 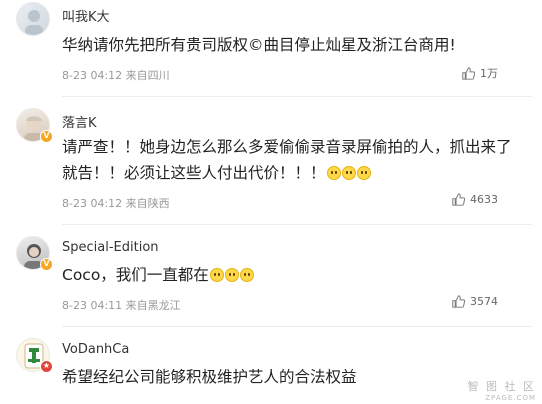 I want to click on comment-meta: 8-23 04:12 来自陕西, so click(x=116, y=203).